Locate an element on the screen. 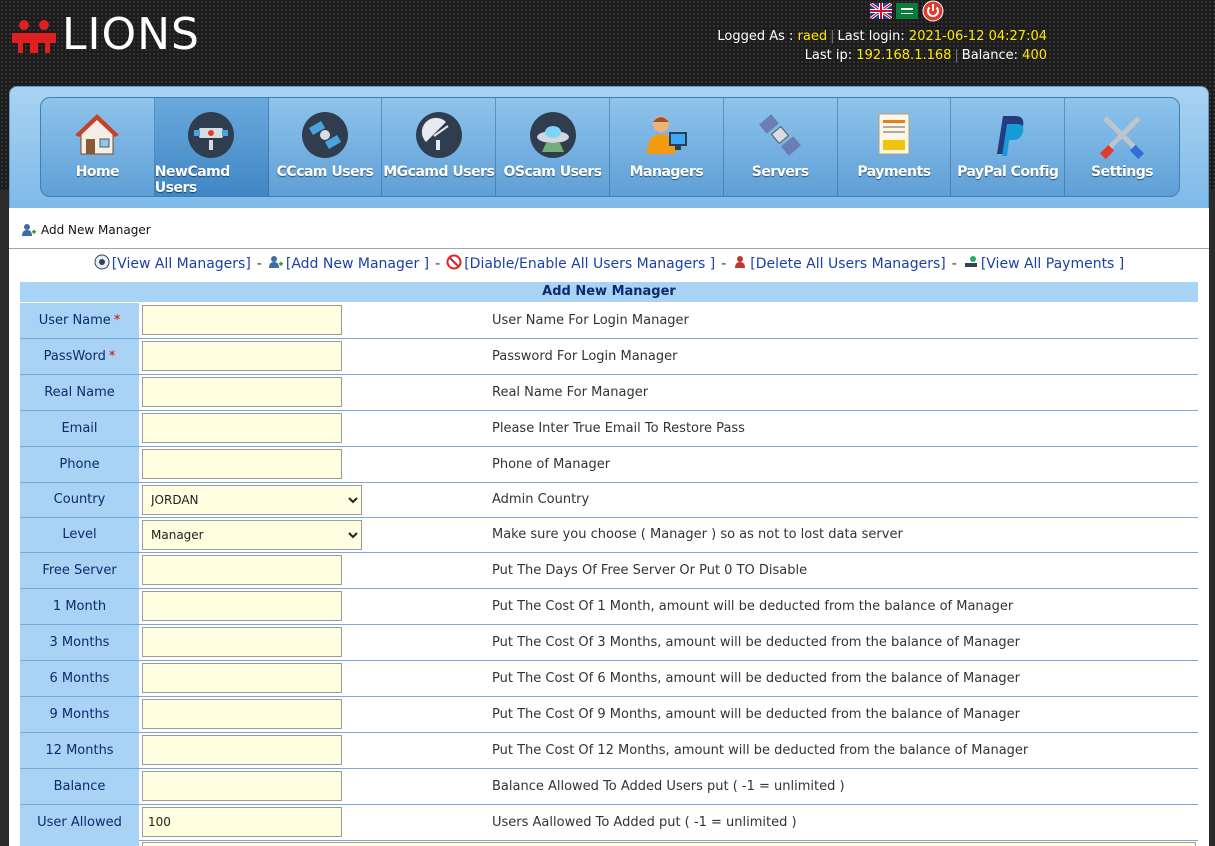 The height and width of the screenshot is (846, 1215). eye-icon is located at coordinates (102, 262).